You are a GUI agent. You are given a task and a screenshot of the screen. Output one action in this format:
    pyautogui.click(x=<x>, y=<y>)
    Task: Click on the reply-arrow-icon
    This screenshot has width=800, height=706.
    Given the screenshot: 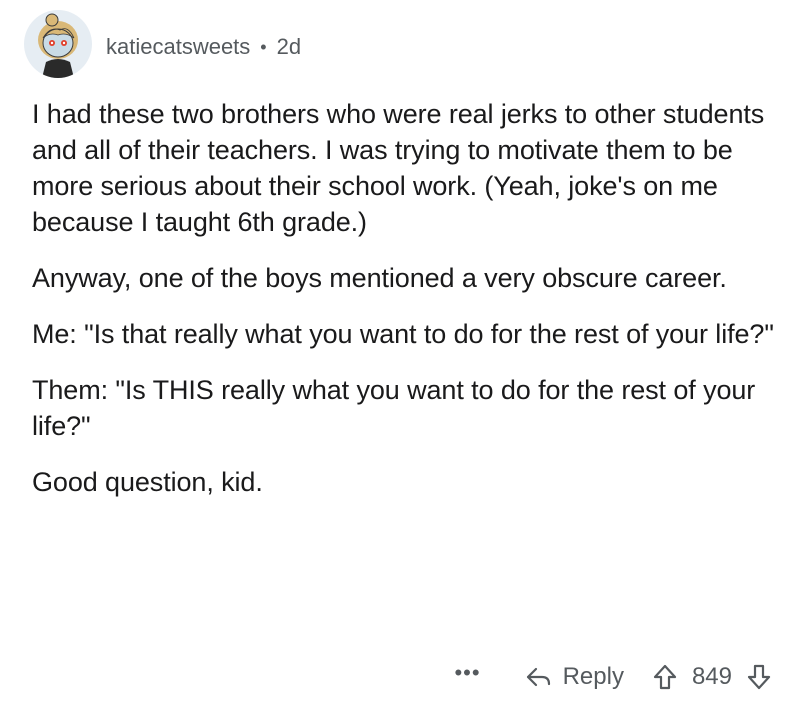 What is the action you would take?
    pyautogui.click(x=538, y=677)
    